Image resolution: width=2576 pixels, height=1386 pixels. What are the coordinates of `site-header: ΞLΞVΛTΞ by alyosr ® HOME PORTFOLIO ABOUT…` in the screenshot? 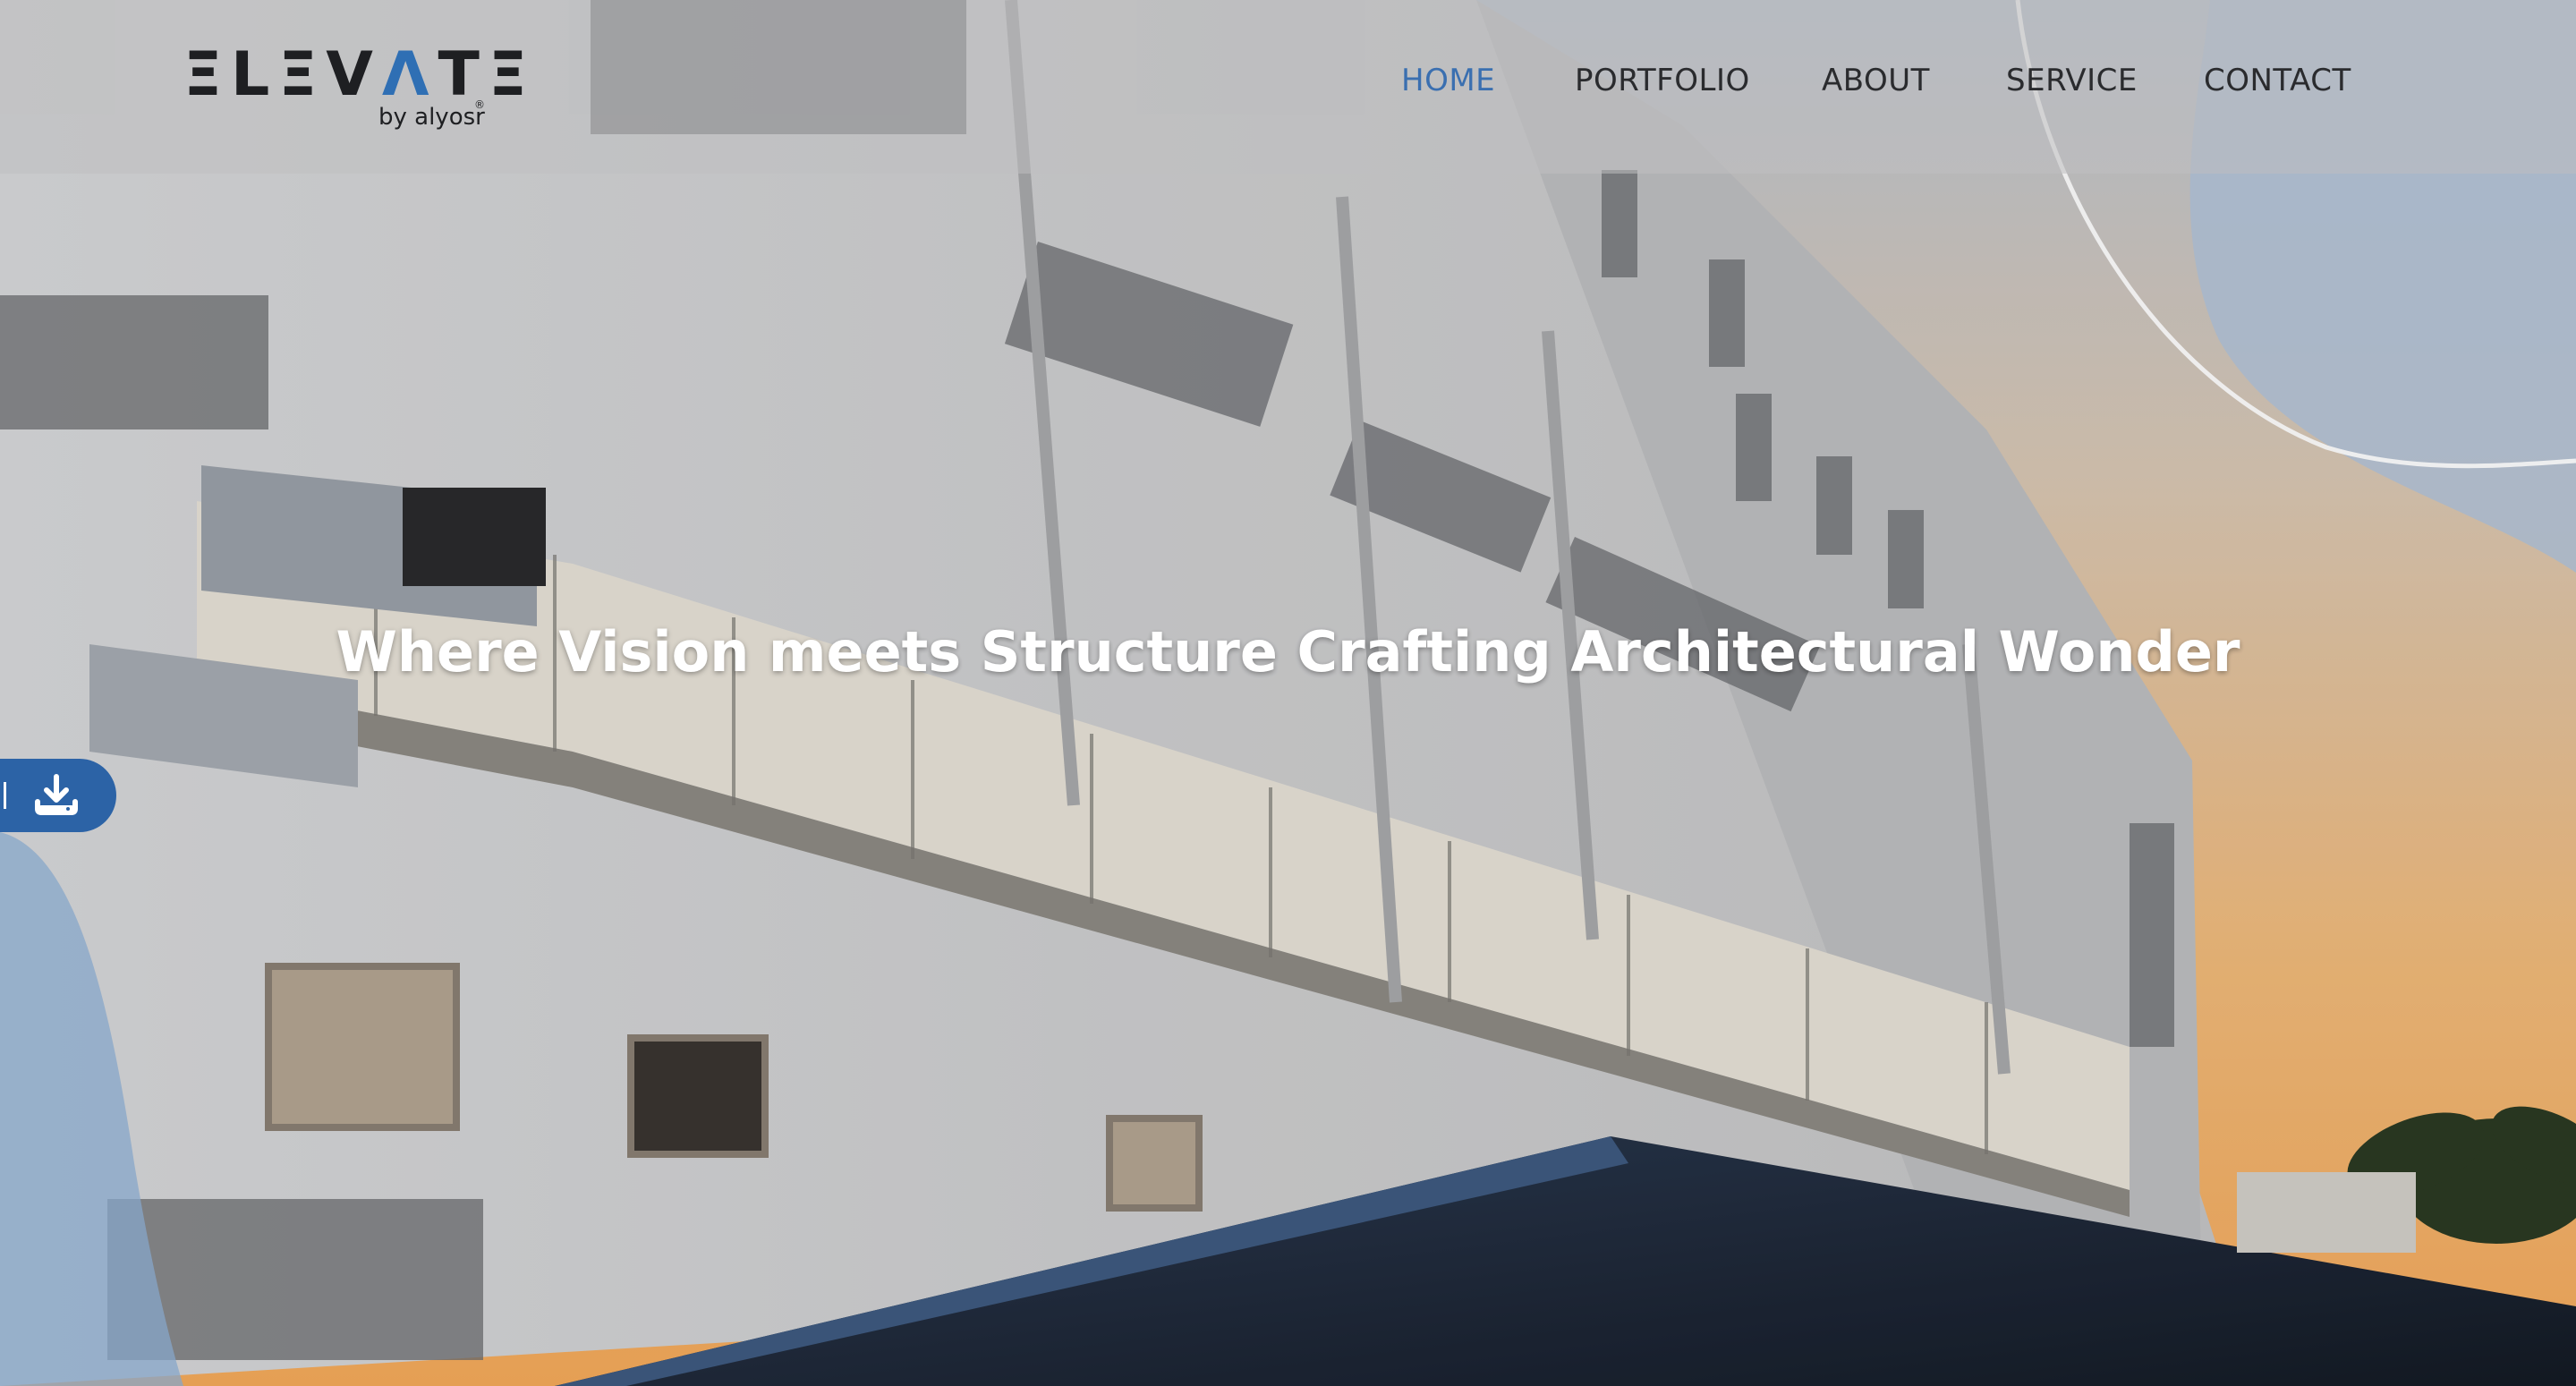 It's located at (1288, 87).